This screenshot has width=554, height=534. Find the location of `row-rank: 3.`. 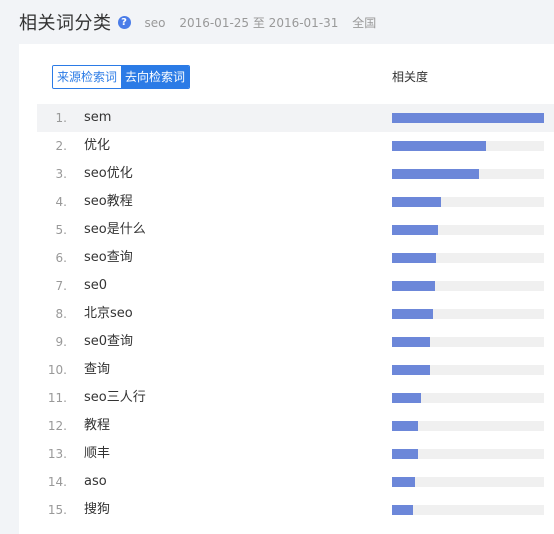

row-rank: 3. is located at coordinates (61, 174).